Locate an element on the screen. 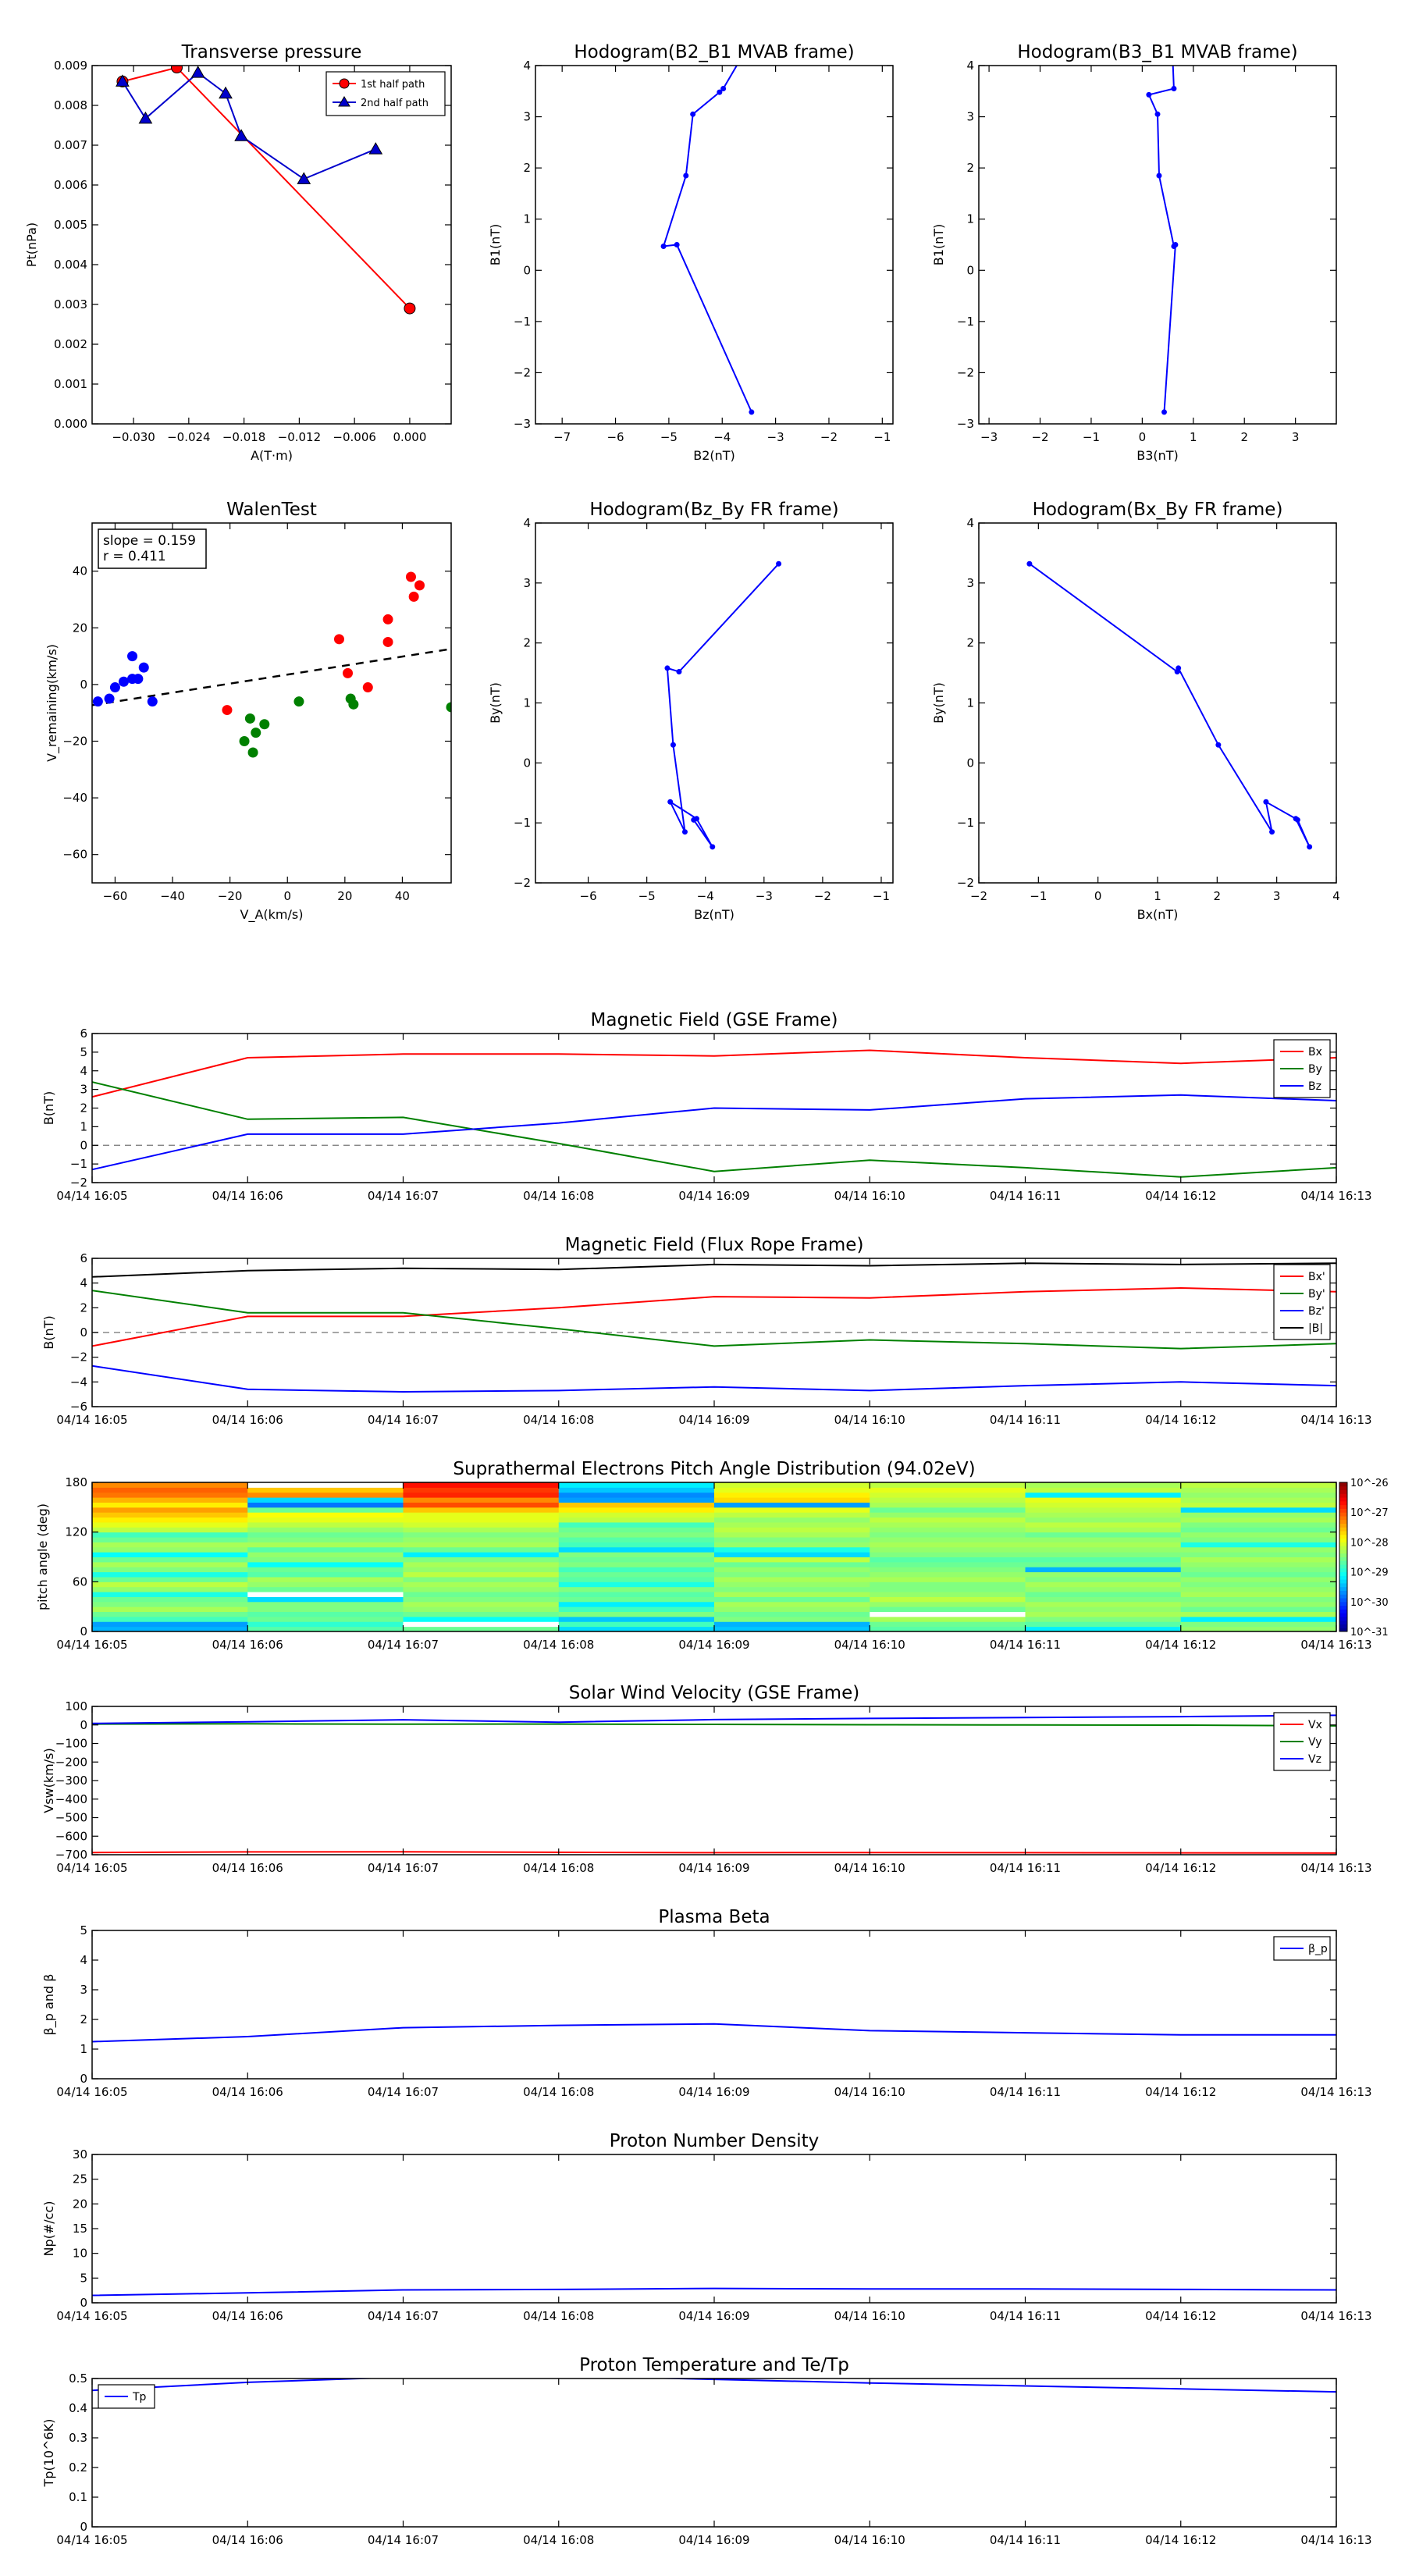  x-tick-label: −5 is located at coordinates (669, 437).